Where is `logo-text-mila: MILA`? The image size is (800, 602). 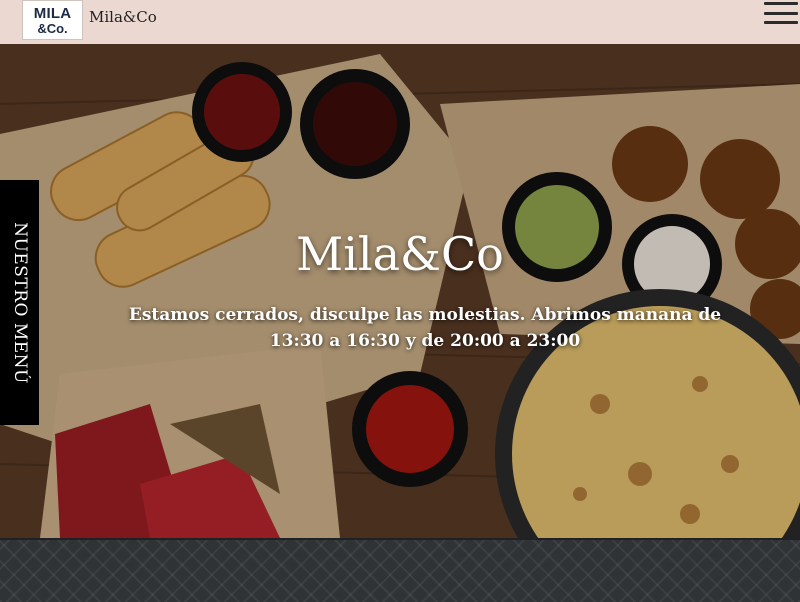
logo-text-mila: MILA is located at coordinates (52, 13).